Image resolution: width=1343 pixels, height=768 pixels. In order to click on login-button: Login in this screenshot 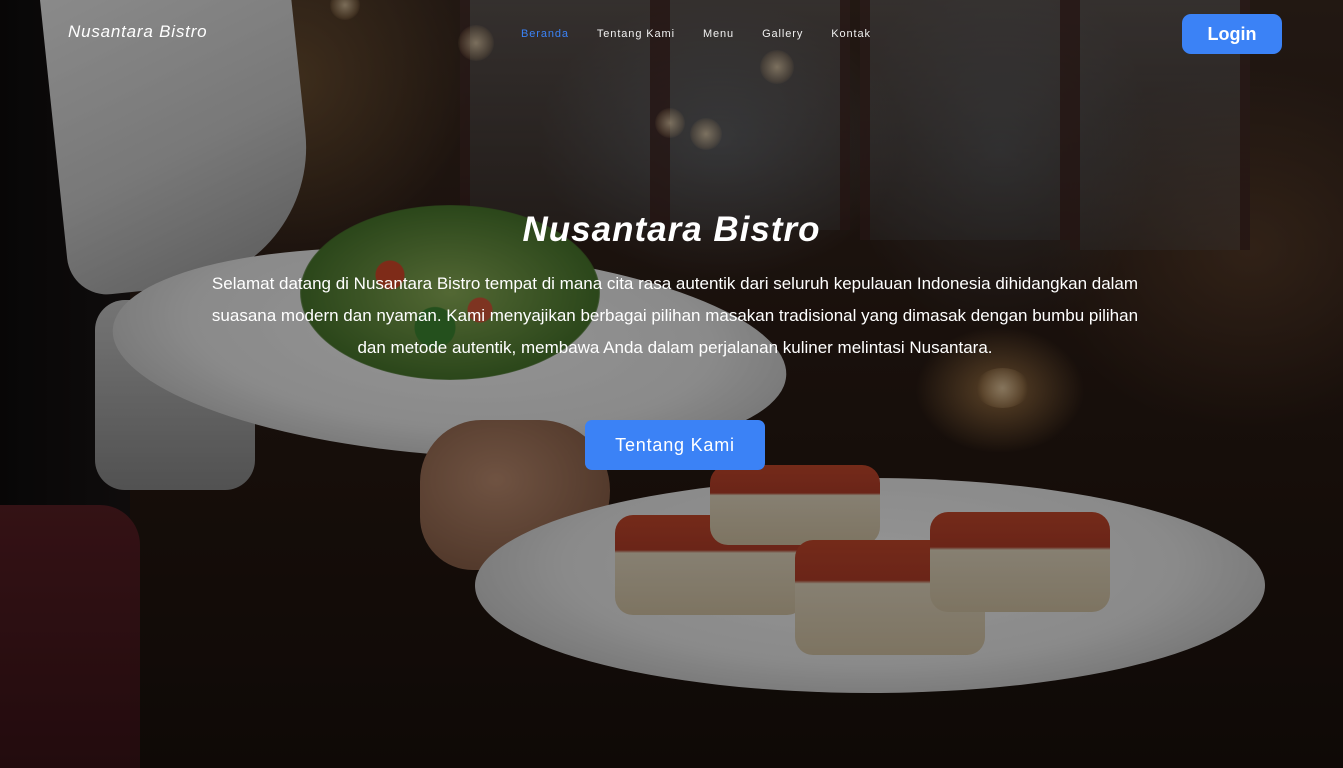, I will do `click(1232, 34)`.